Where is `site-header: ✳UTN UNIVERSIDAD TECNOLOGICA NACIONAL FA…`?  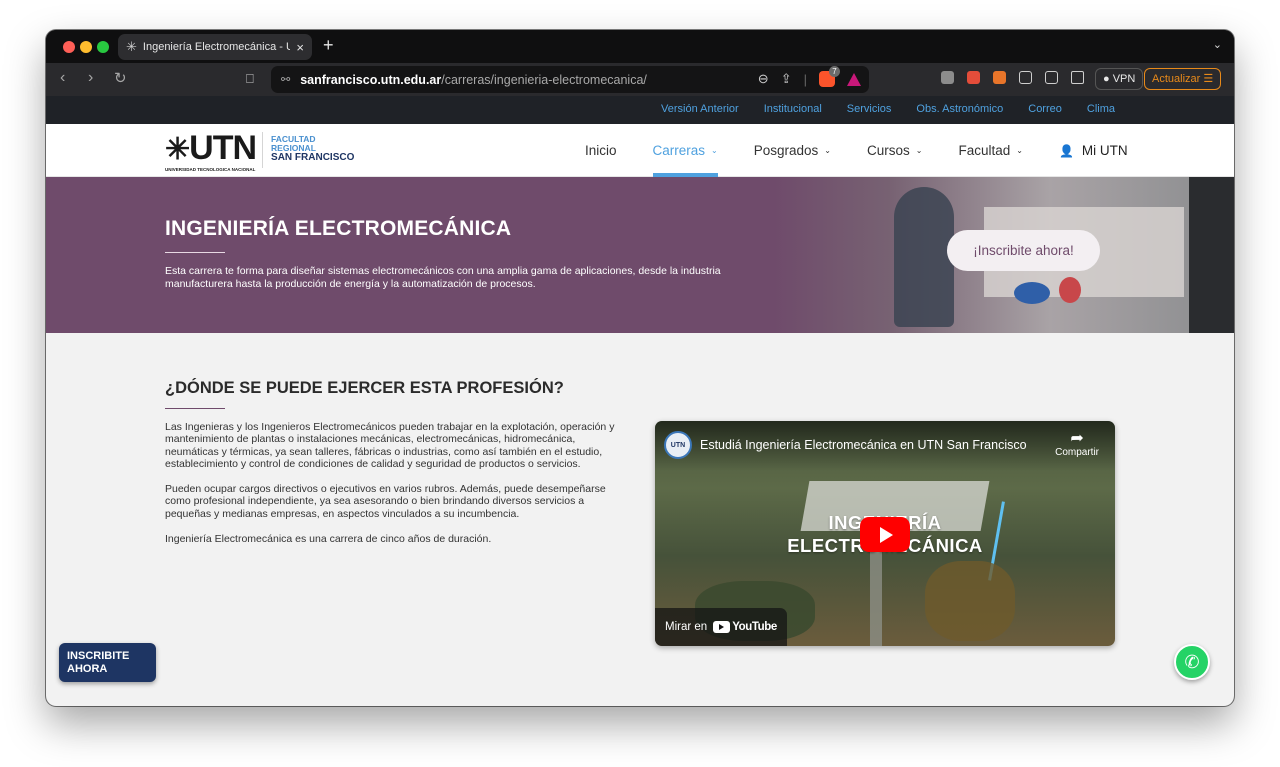 site-header: ✳UTN UNIVERSIDAD TECNOLOGICA NACIONAL FA… is located at coordinates (640, 150).